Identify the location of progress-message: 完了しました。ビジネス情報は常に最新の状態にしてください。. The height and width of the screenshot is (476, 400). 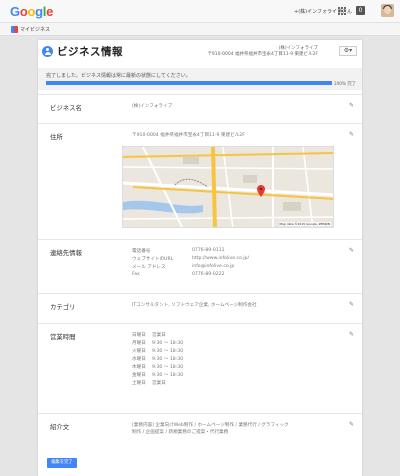
(118, 76).